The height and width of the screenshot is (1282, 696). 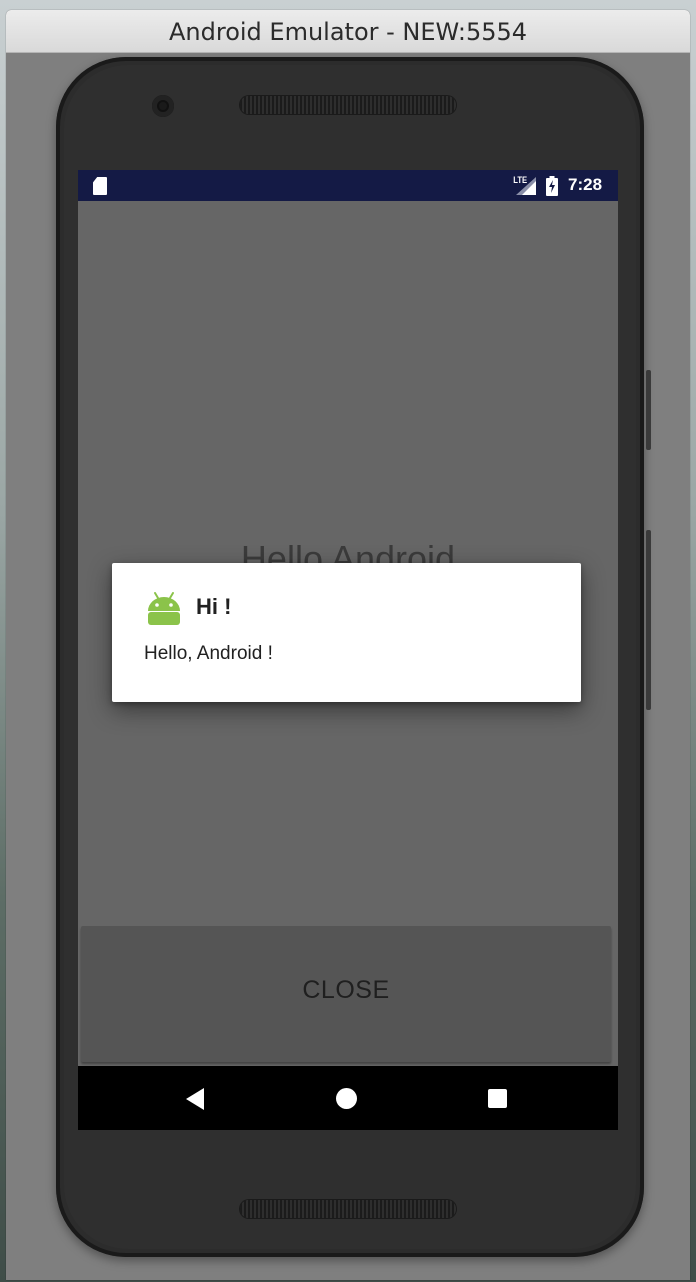 What do you see at coordinates (346, 990) in the screenshot?
I see `close-button-label: CLOSE` at bounding box center [346, 990].